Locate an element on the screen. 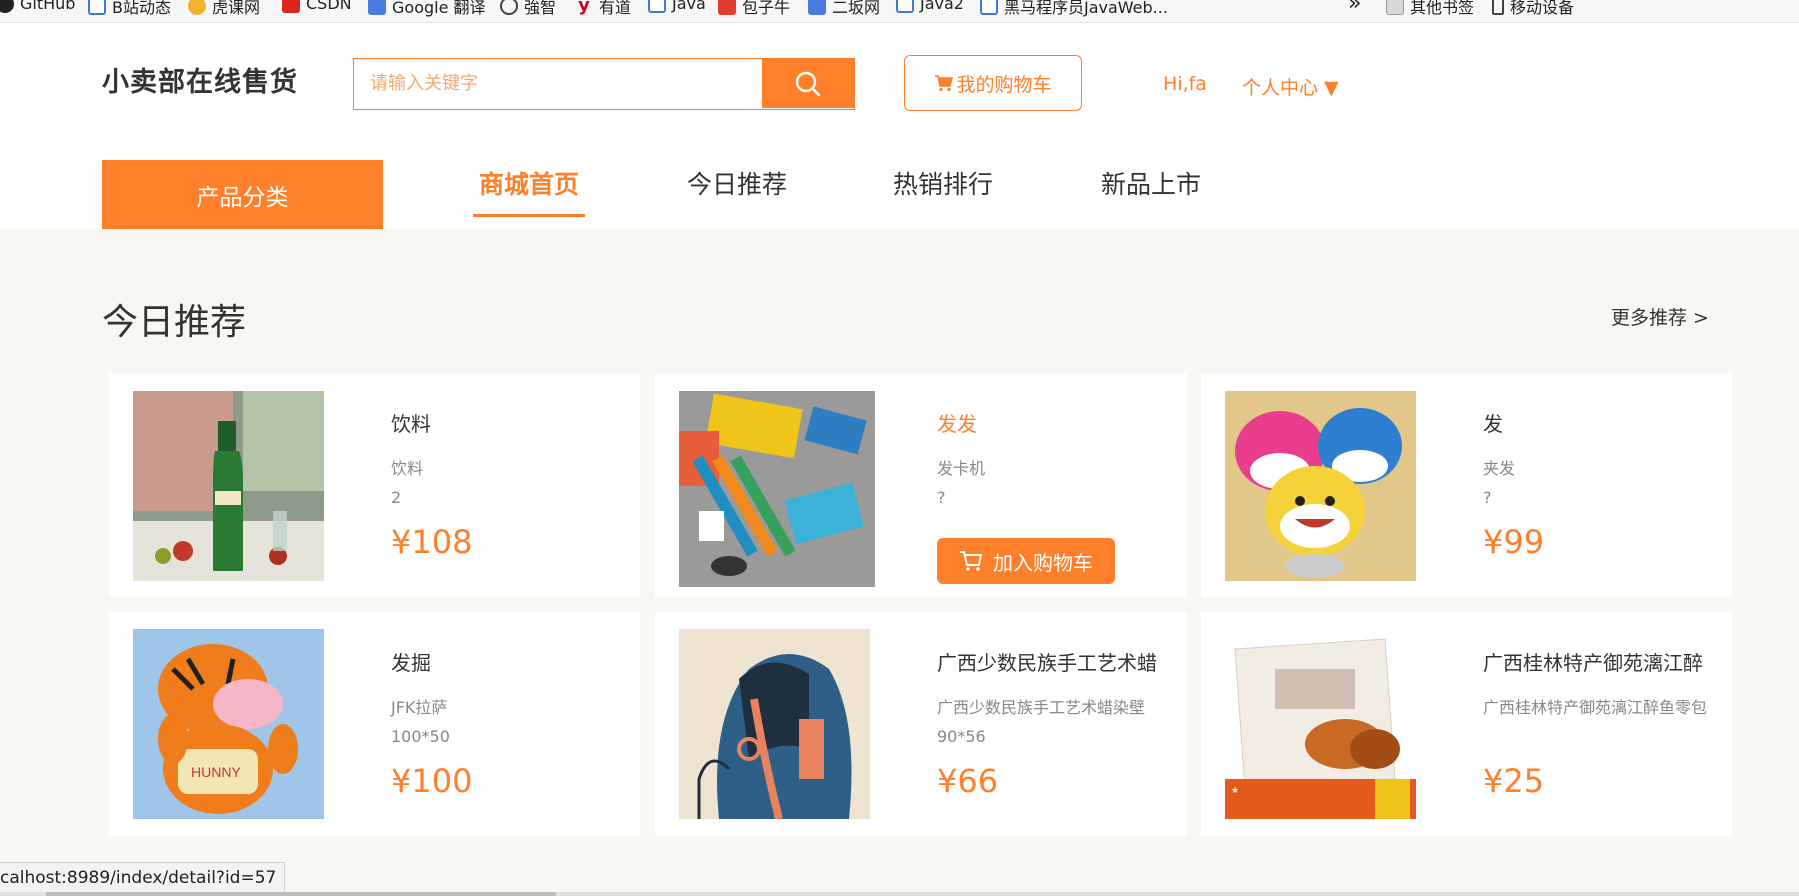  product-image-tiger-plush: HUNNY is located at coordinates (228, 724).